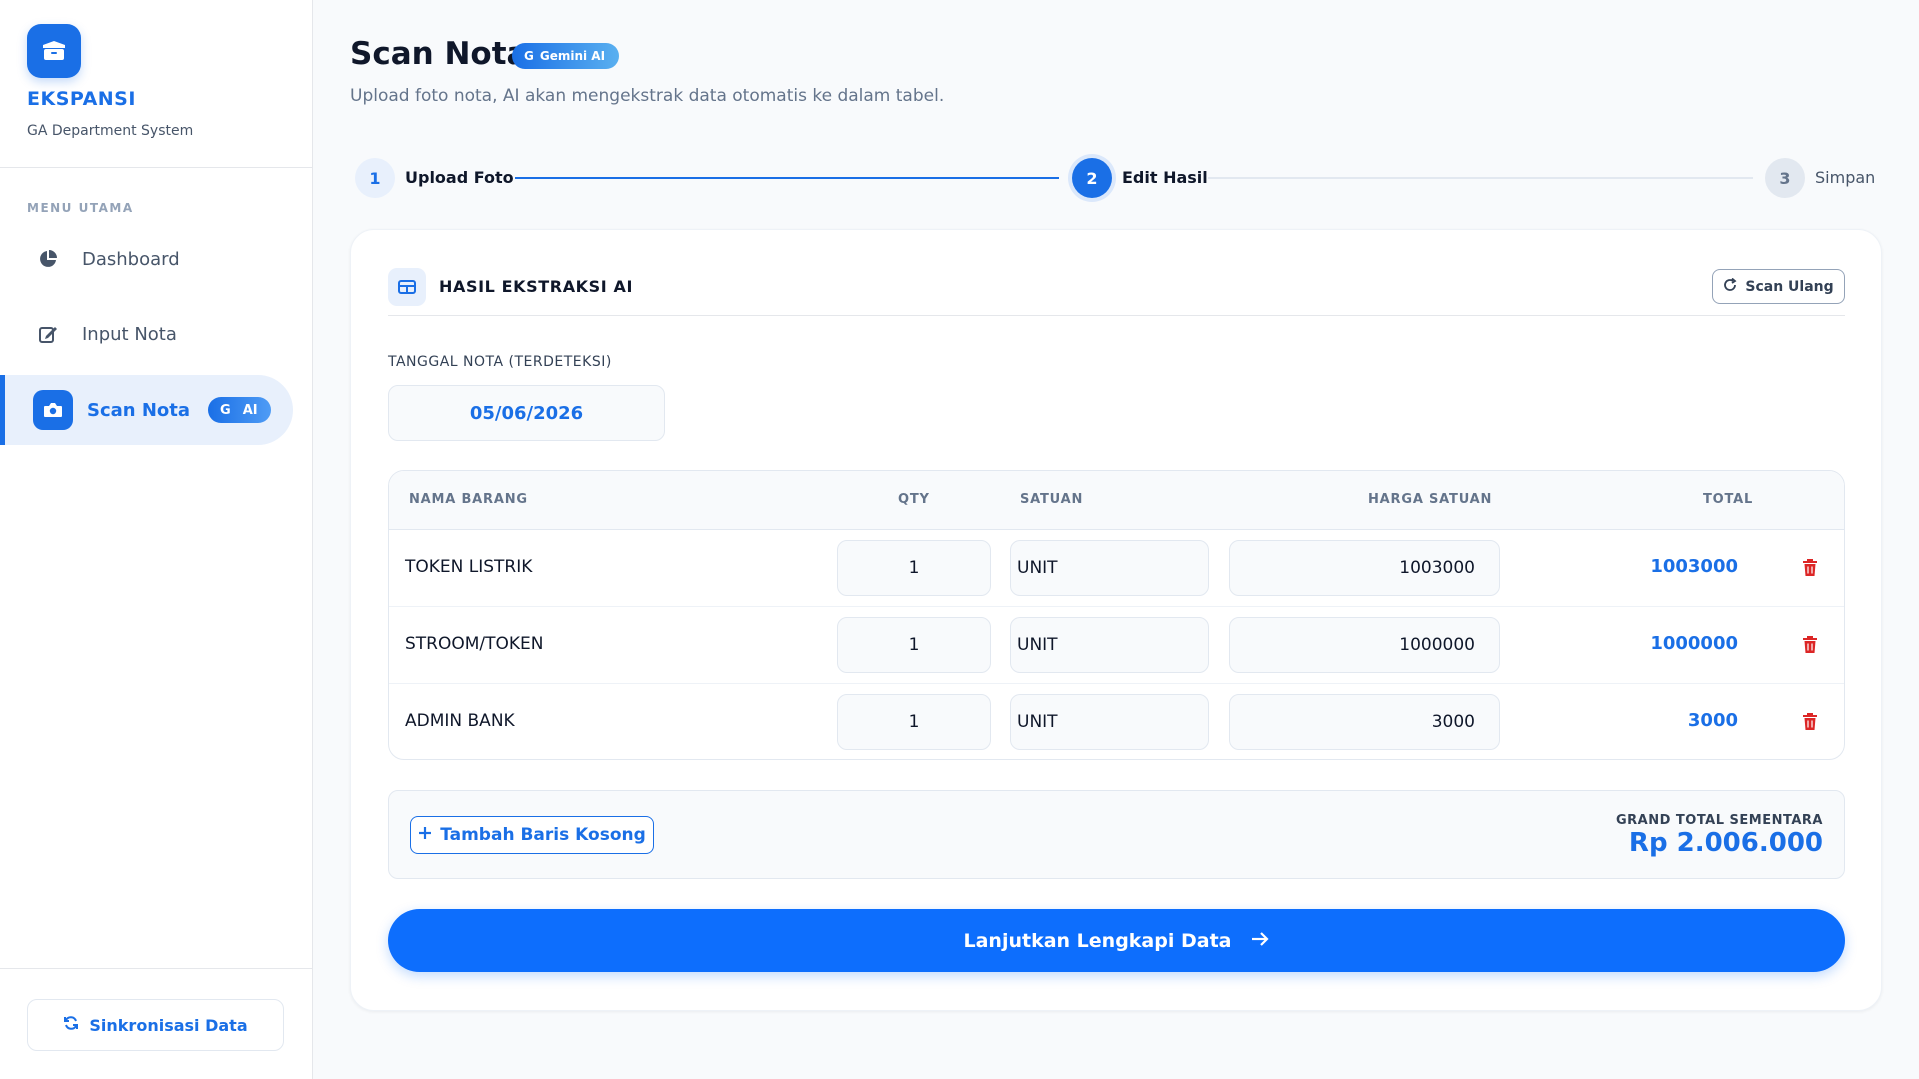 This screenshot has height=1079, width=1919. Describe the element at coordinates (239, 410) in the screenshot. I see `ai-badge: G AI` at that location.